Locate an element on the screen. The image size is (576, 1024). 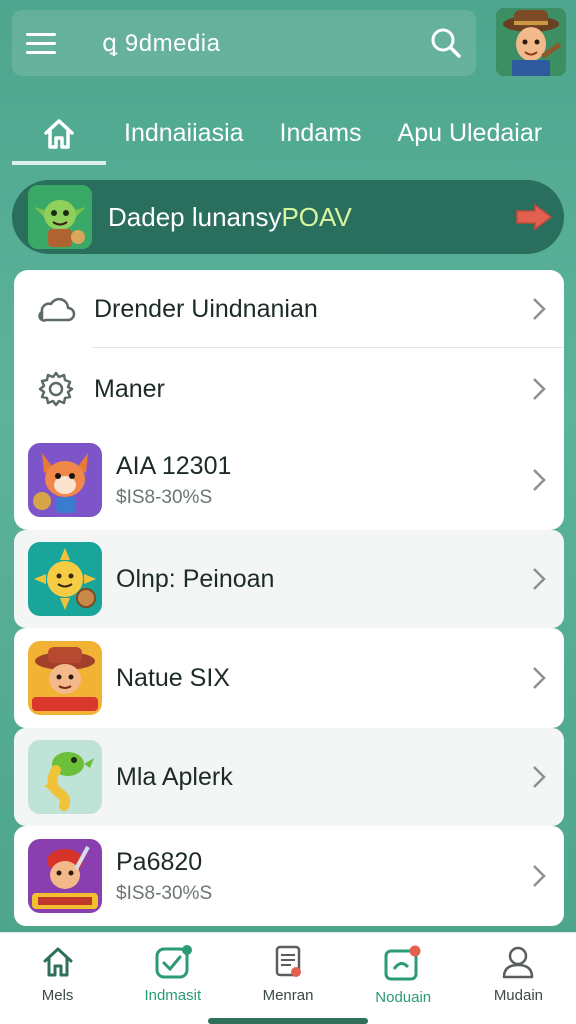
chat-icon is located at coordinates (402, 963).